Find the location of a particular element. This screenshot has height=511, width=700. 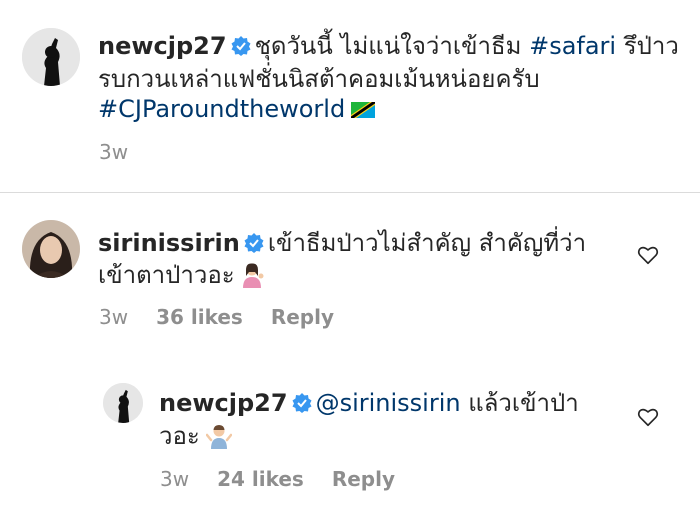

comment-reply-button: Reply is located at coordinates (302, 317).